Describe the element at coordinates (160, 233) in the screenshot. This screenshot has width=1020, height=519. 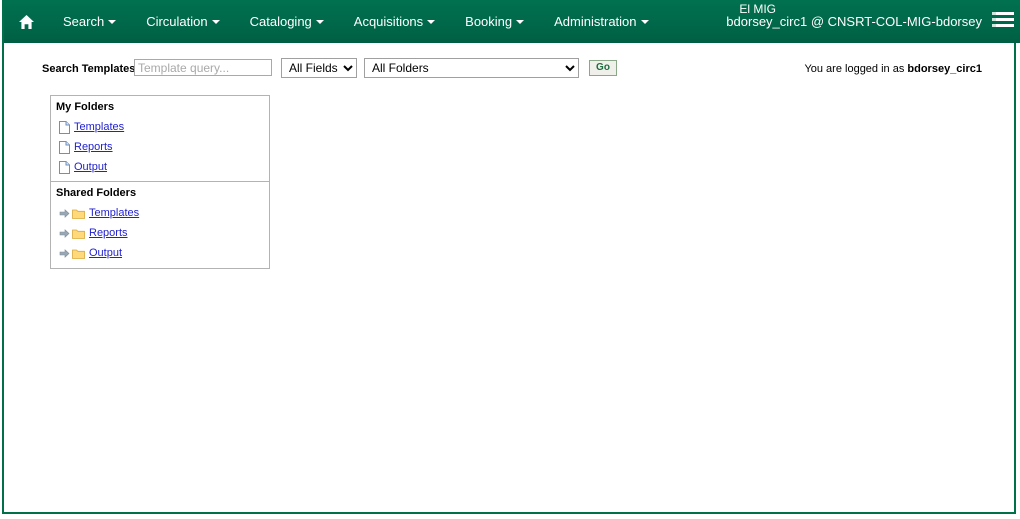
I see `shared-folders-item-reports: Reports` at that location.